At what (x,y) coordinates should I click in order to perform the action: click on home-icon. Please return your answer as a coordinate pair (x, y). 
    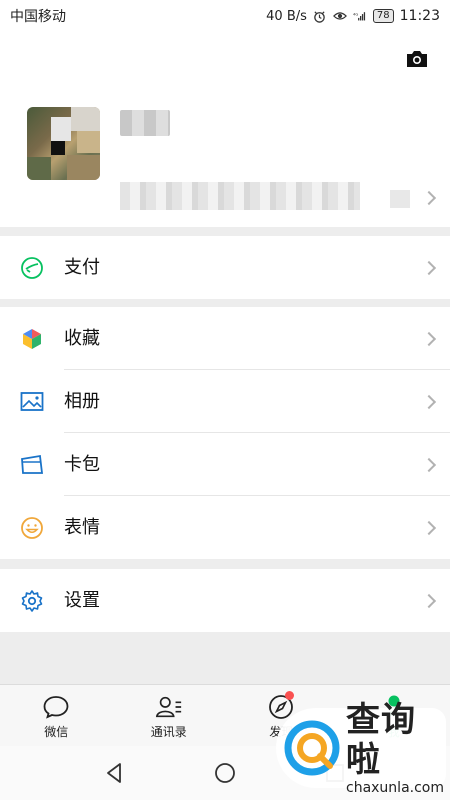
    Looking at the image, I should click on (225, 773).